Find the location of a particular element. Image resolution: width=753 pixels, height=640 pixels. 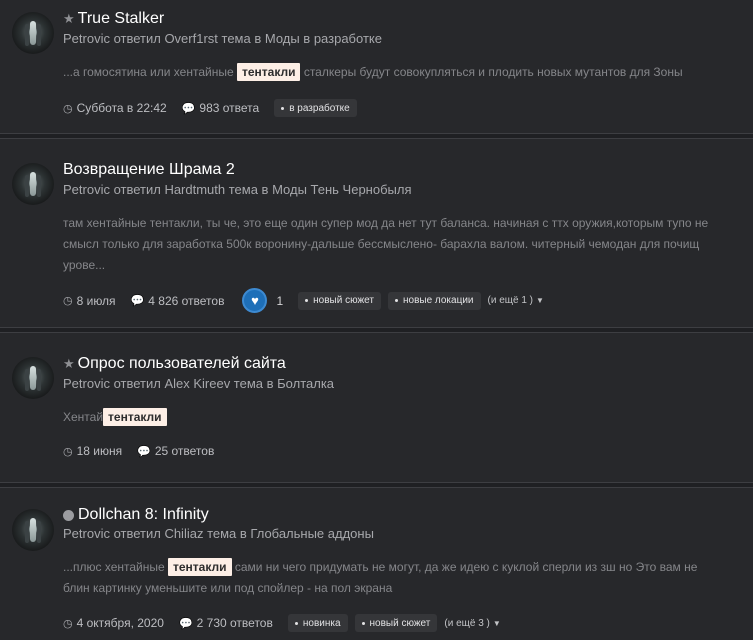

date-stat: ◷ 18 июня is located at coordinates (92, 451).